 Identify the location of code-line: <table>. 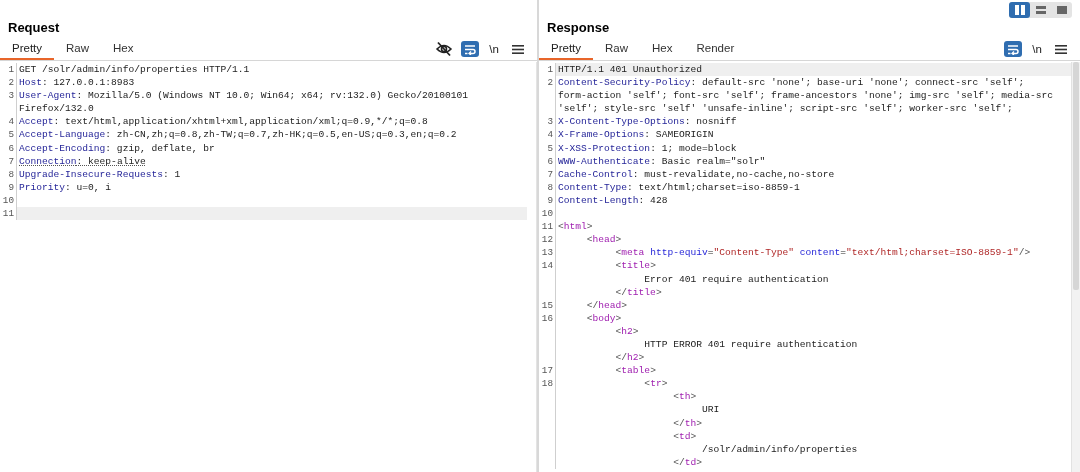
(635, 371).